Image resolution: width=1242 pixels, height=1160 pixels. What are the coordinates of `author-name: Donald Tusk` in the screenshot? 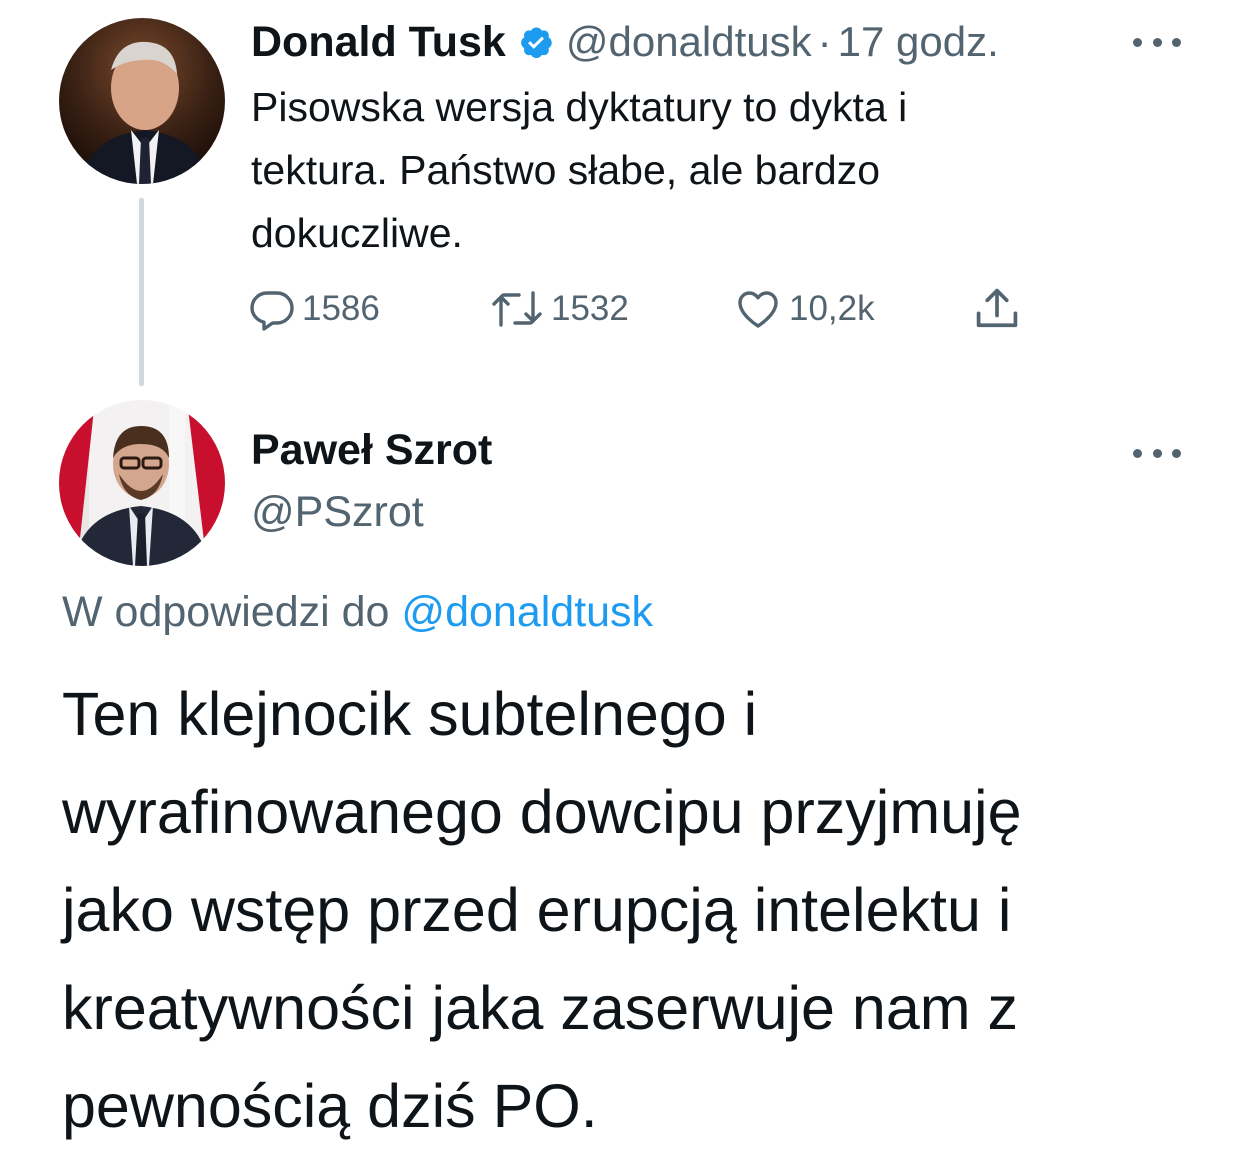 It's located at (378, 42).